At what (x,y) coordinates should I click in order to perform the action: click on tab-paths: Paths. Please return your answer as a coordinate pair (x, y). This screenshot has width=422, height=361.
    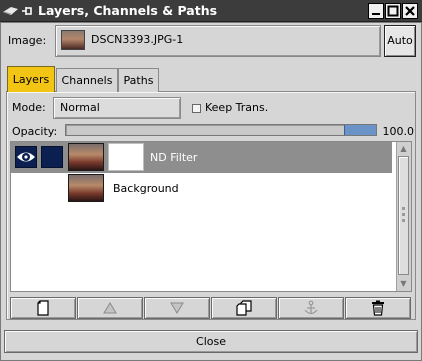
    Looking at the image, I should click on (138, 80).